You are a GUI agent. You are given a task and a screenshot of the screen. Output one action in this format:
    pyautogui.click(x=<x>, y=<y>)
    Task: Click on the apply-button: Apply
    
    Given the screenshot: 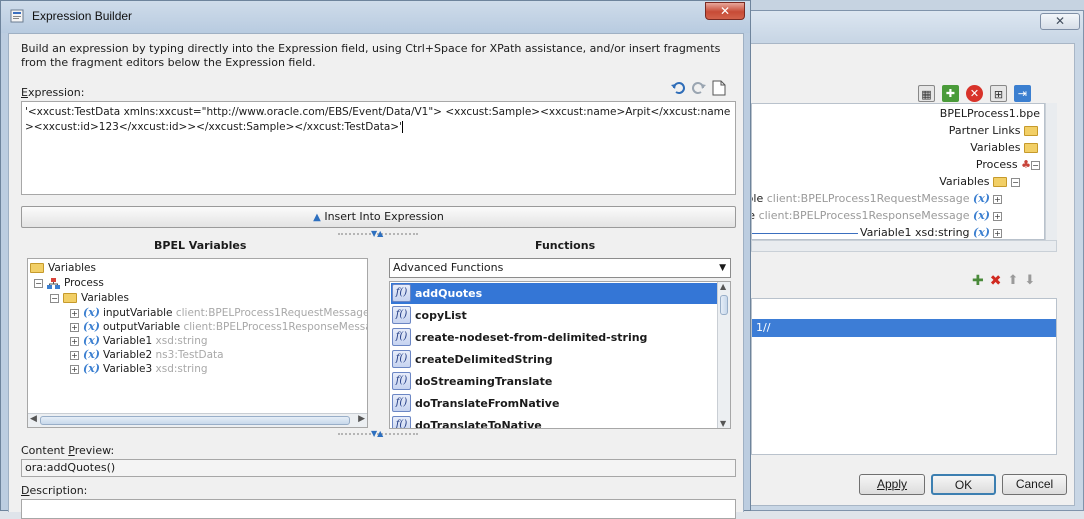 What is the action you would take?
    pyautogui.click(x=892, y=484)
    